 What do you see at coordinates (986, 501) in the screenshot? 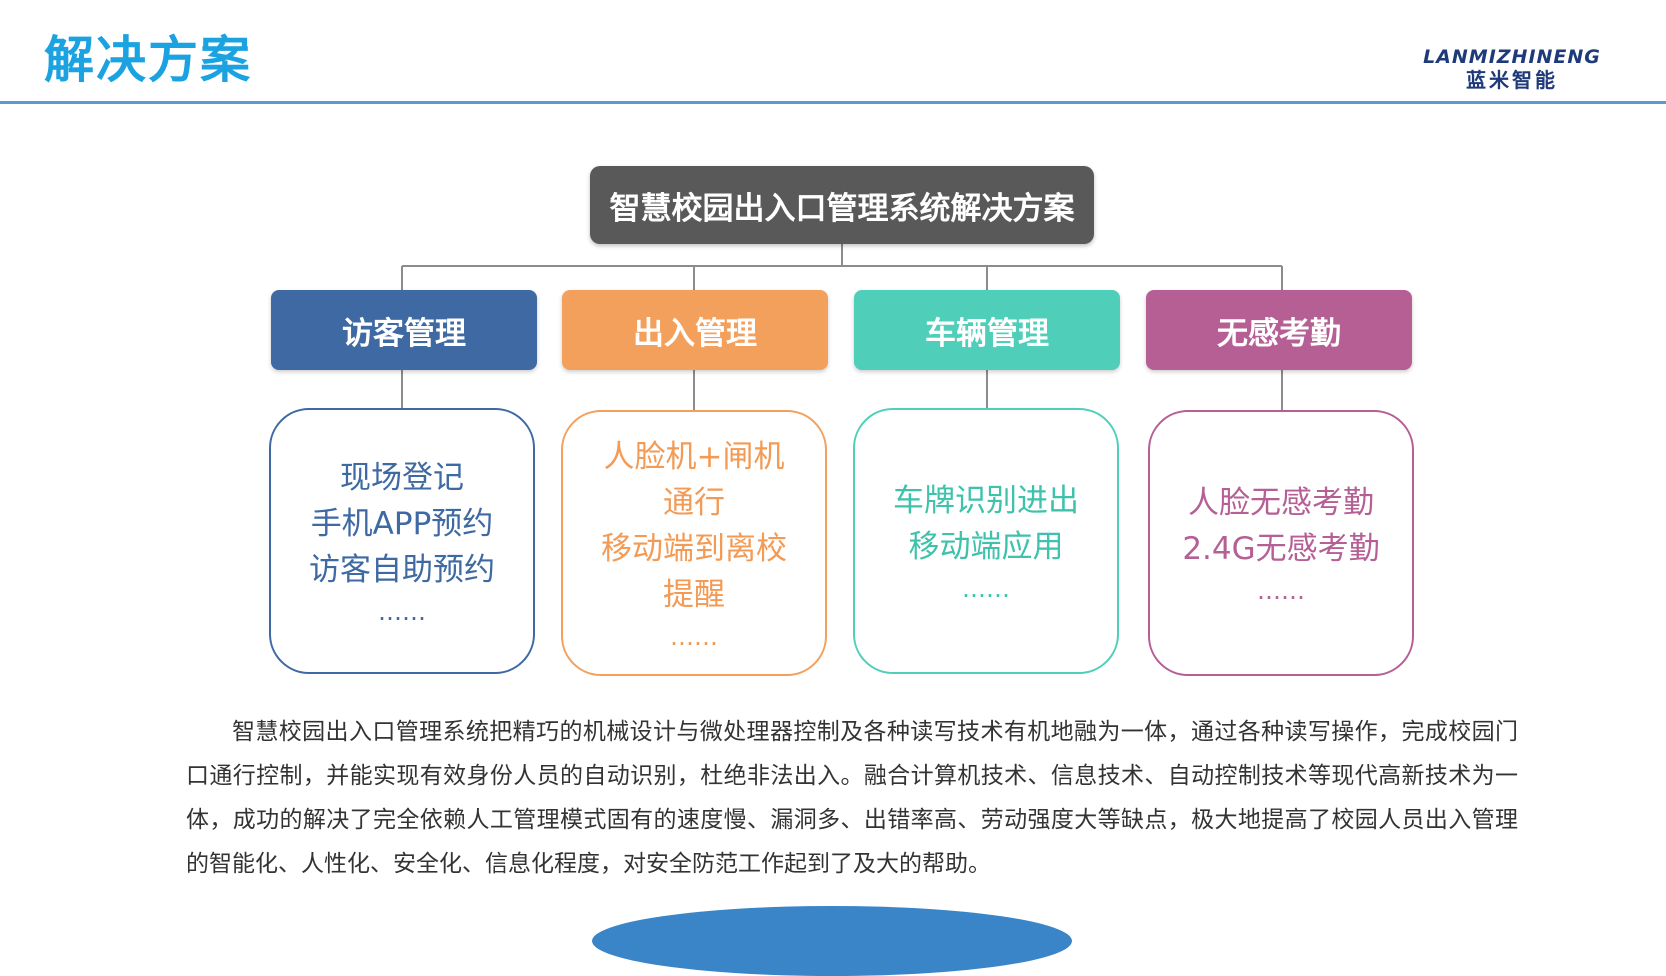
I see `detail-item: 车牌识别进出` at bounding box center [986, 501].